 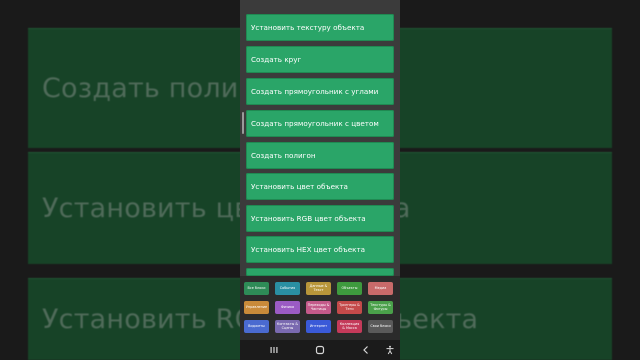 What do you see at coordinates (287, 288) in the screenshot?
I see `category-events: События` at bounding box center [287, 288].